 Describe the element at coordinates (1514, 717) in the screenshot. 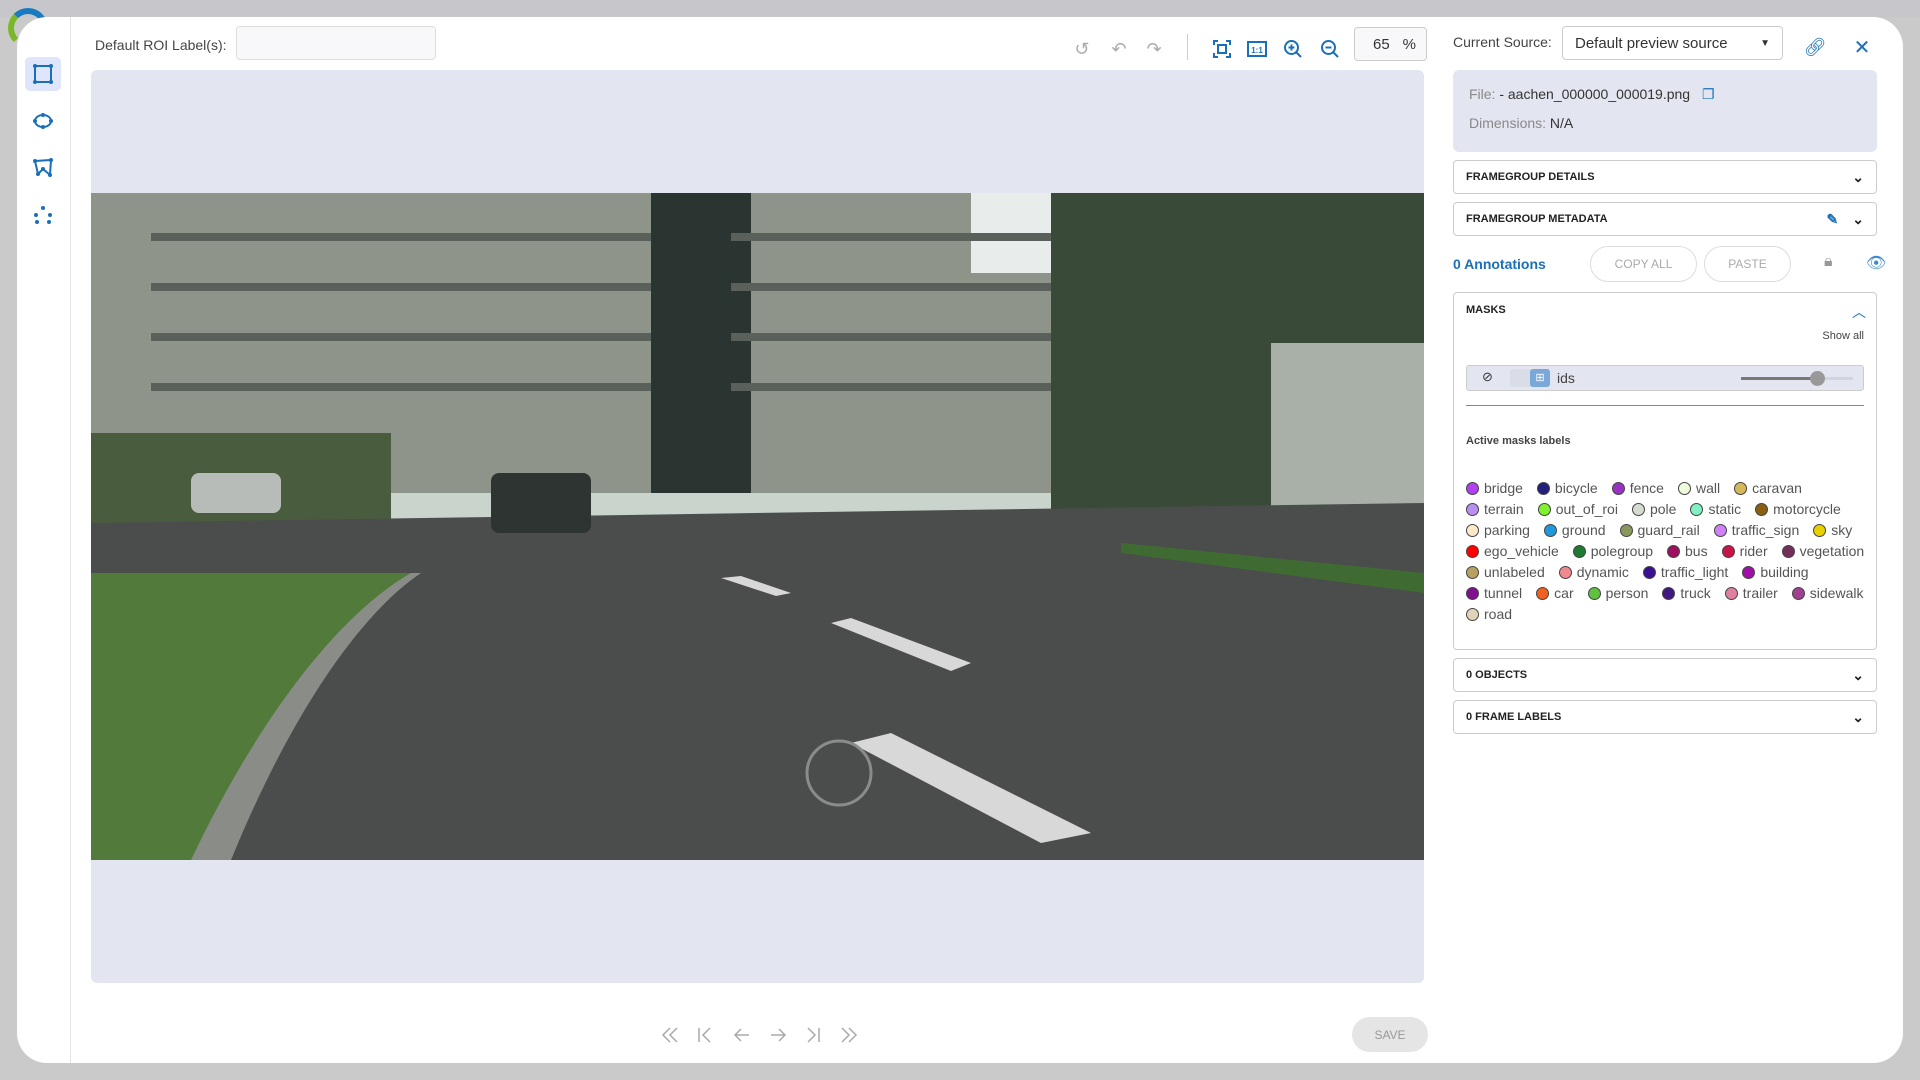

I see `section-title: 0 FRAME LABELS` at that location.